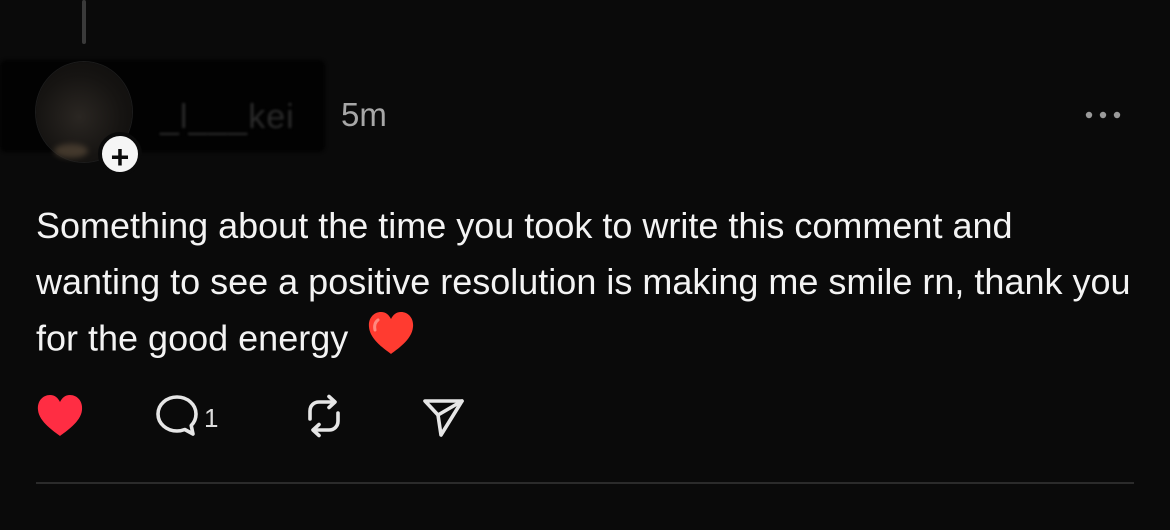  What do you see at coordinates (177, 418) in the screenshot?
I see `comment-icon` at bounding box center [177, 418].